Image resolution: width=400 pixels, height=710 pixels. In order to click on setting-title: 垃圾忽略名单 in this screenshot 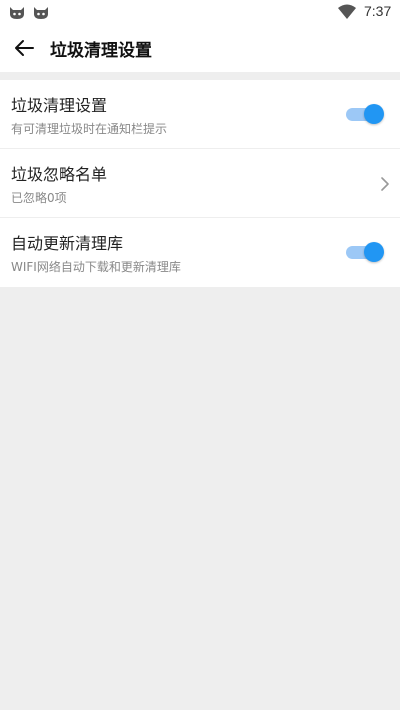, I will do `click(59, 174)`.